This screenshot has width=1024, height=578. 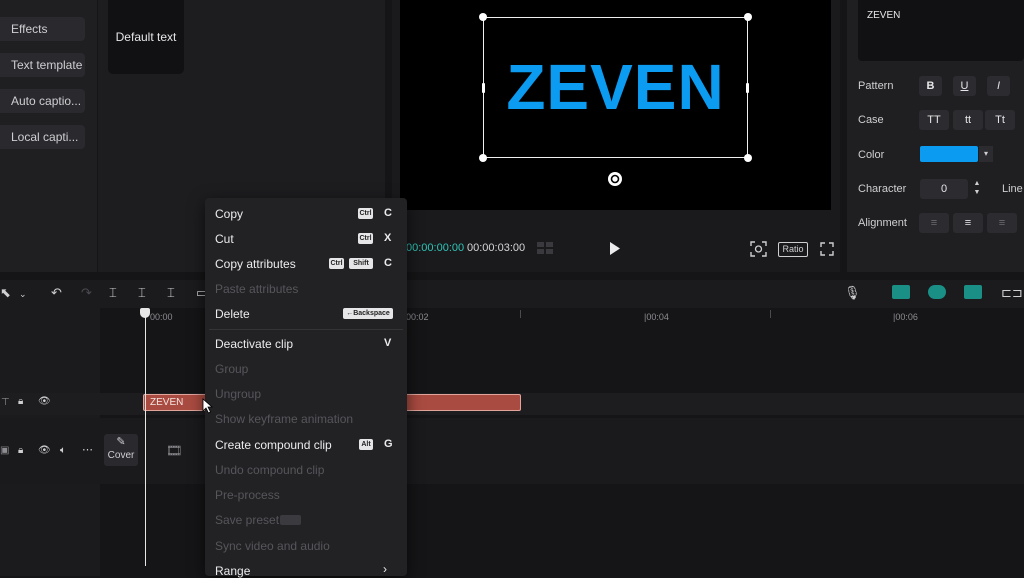 What do you see at coordinates (512, 294) in the screenshot?
I see `timeline-toolbar` at bounding box center [512, 294].